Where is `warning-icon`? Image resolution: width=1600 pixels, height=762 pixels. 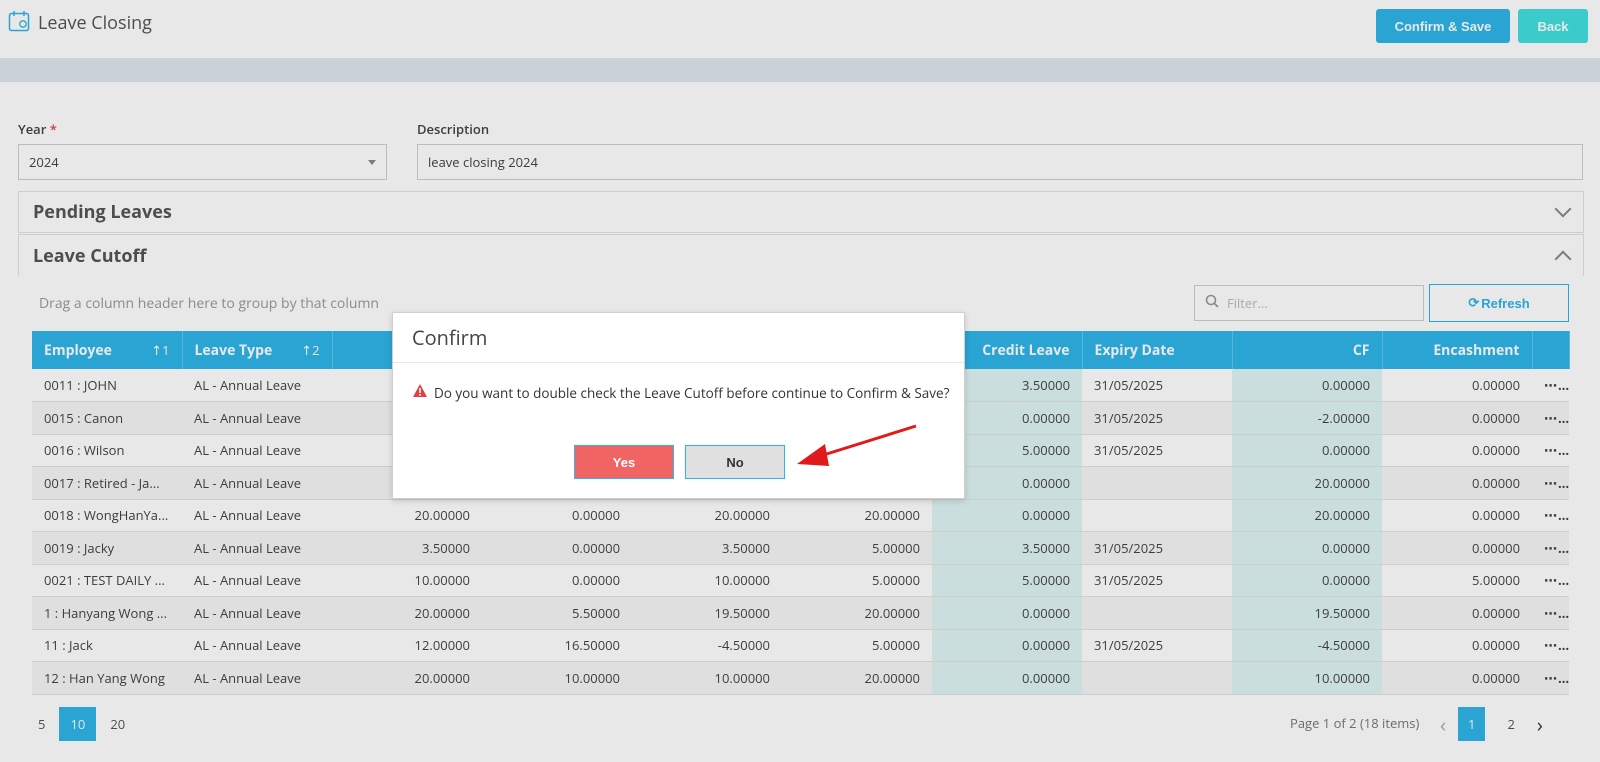
warning-icon is located at coordinates (420, 392).